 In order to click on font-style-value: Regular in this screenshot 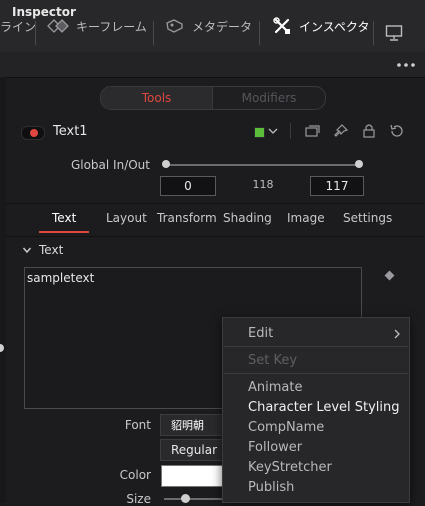, I will do `click(194, 450)`.